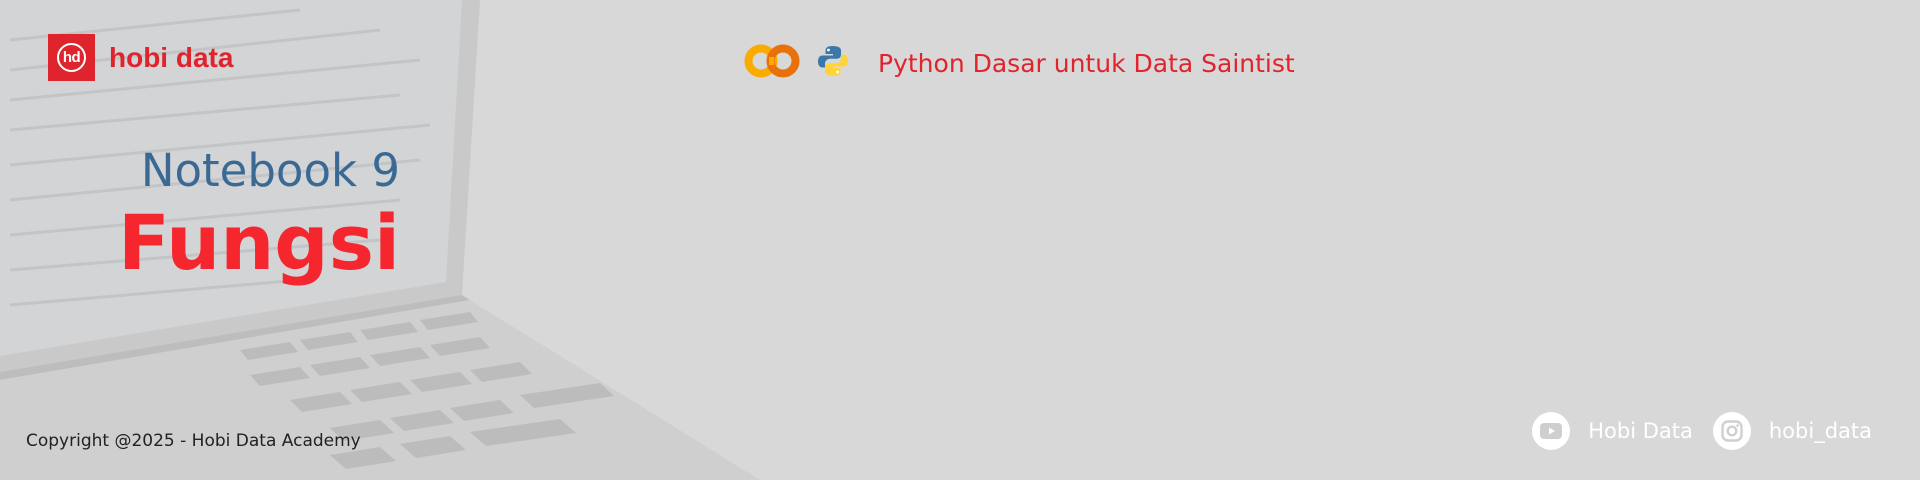 This screenshot has height=480, width=1920. I want to click on notebook-heading: Notebook 9 Fungsi, so click(259, 216).